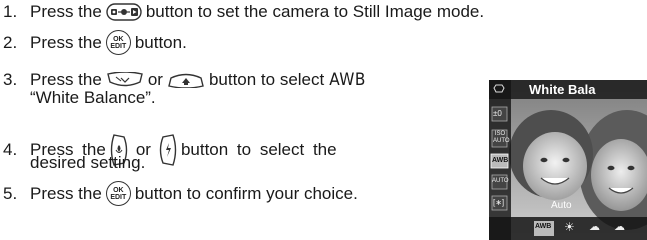  I want to click on iso-icon: ISO AUTO, so click(501, 137).